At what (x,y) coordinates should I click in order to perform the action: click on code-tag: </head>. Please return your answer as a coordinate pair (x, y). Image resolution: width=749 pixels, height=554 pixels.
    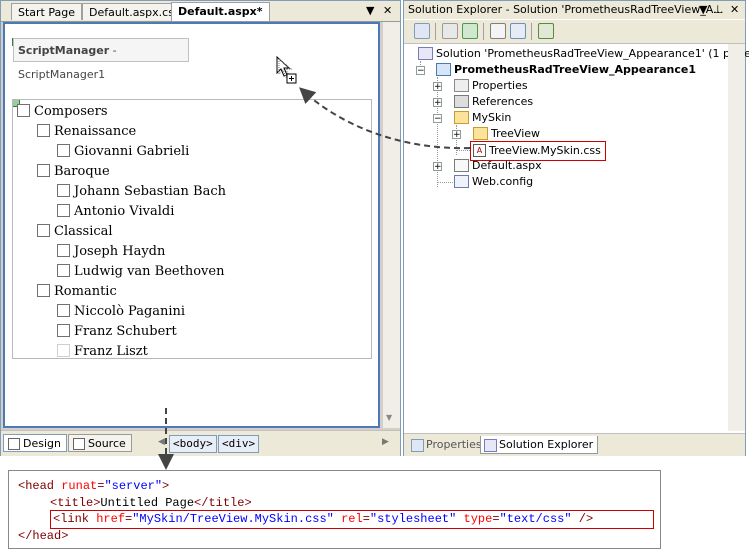
    Looking at the image, I should click on (43, 536).